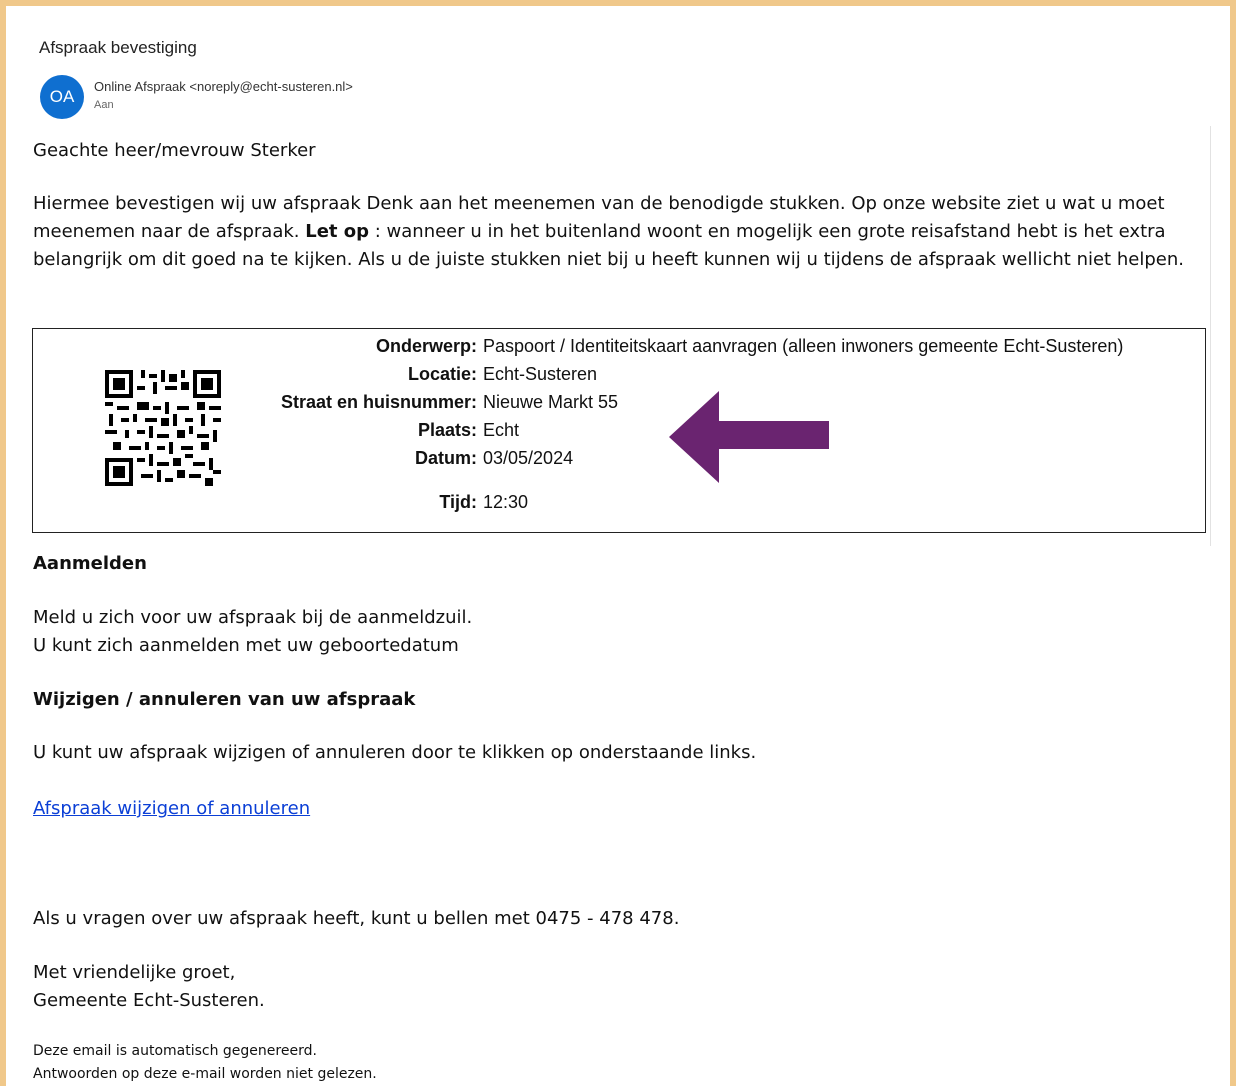 This screenshot has width=1236, height=1086. I want to click on footer-line-1: Deze email is automatisch gegenereerd., so click(175, 1051).